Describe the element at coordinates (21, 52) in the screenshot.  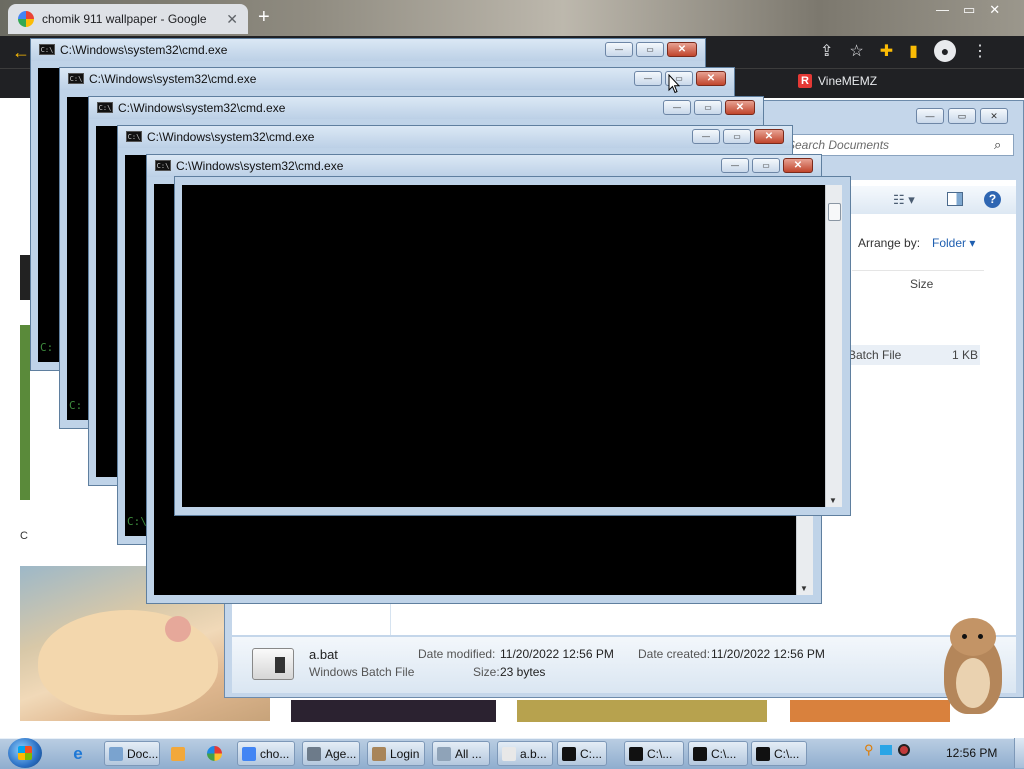
I see `back-arrow-icon: ←` at that location.